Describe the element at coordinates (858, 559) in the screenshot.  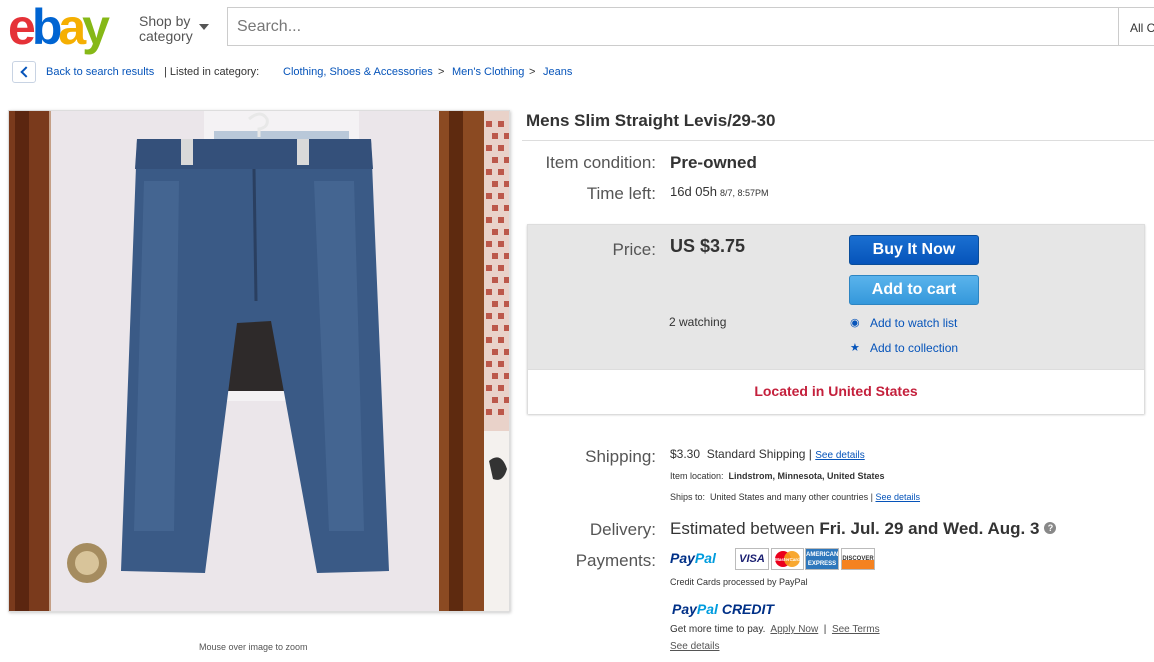
I see `discover-card-icon: DISCOVER` at that location.